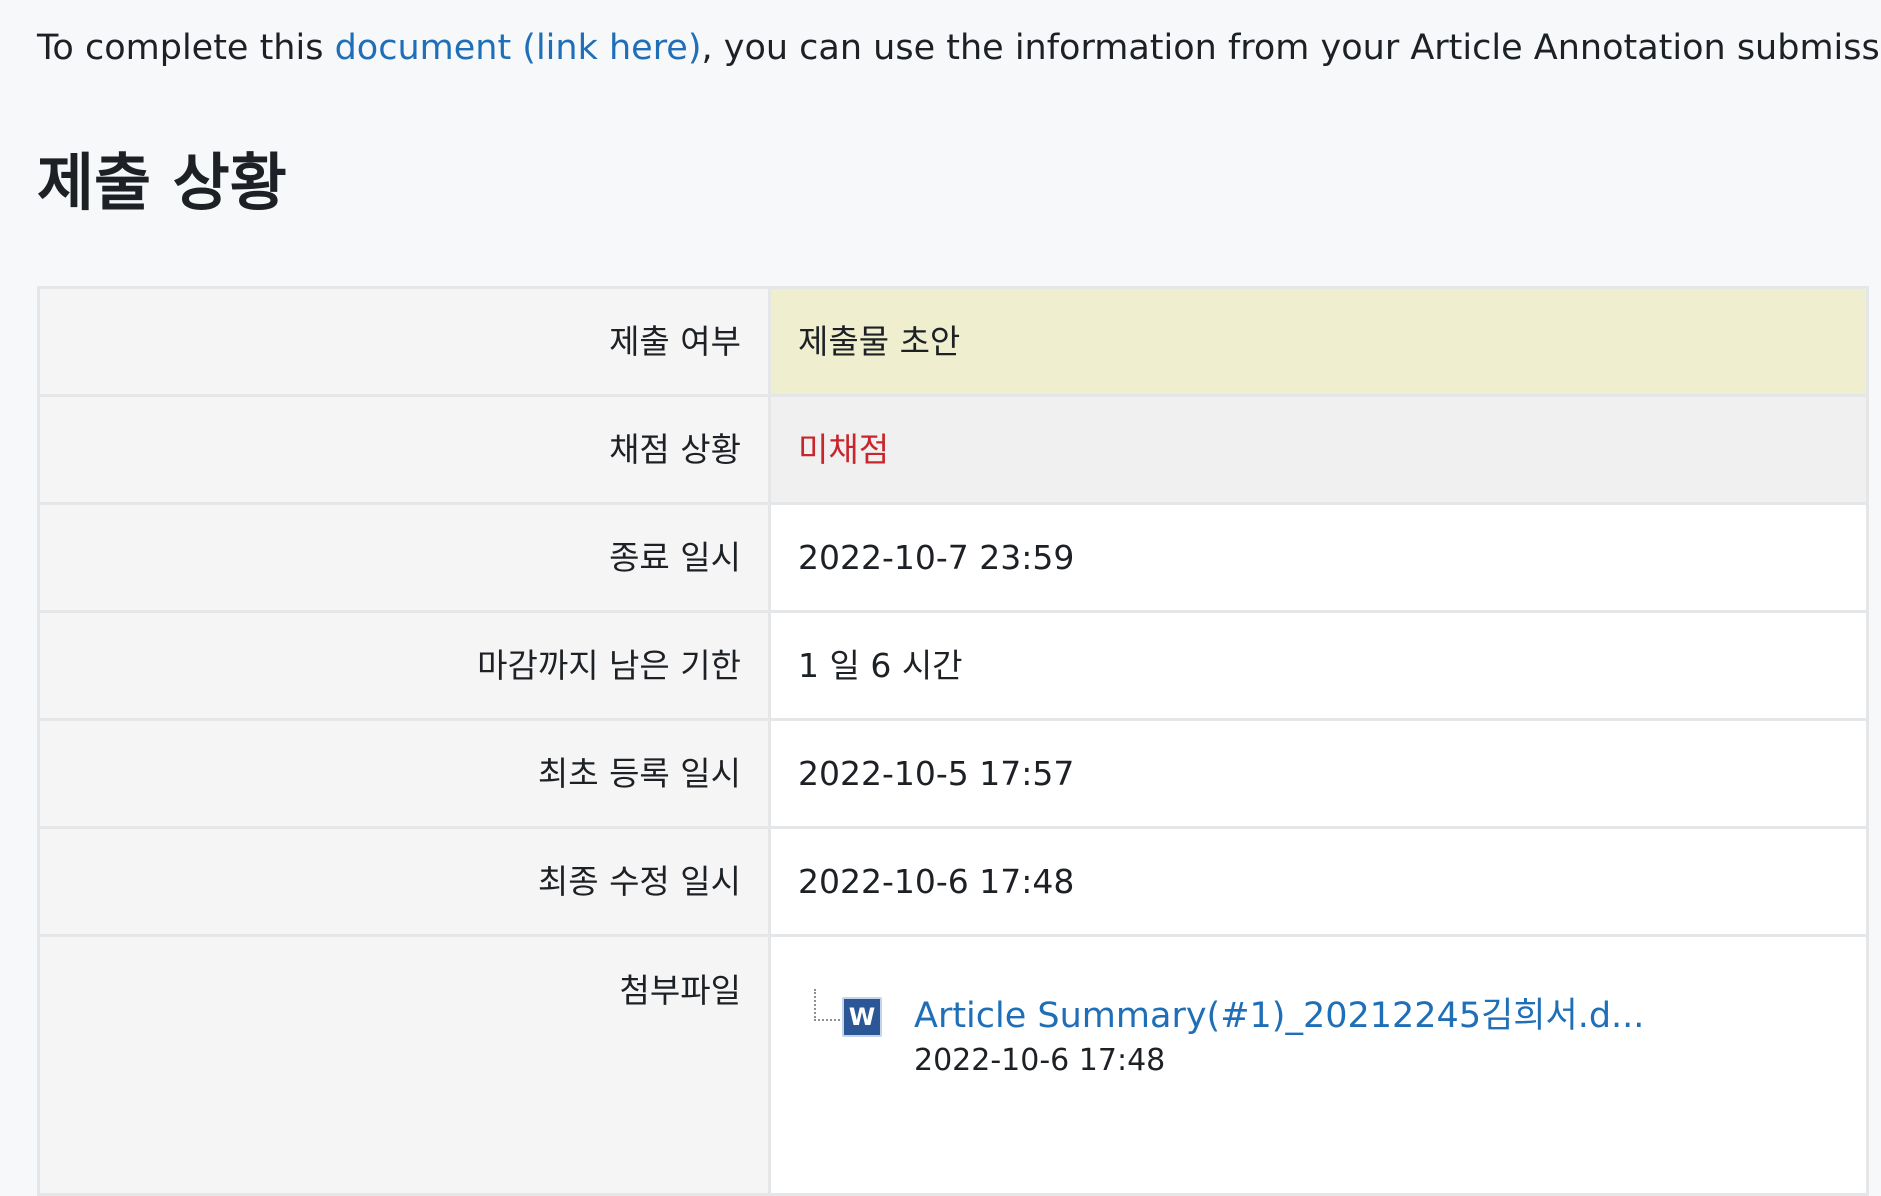 Image resolution: width=1881 pixels, height=1196 pixels. I want to click on submission-status-value: 제출물 초안, so click(1319, 342).